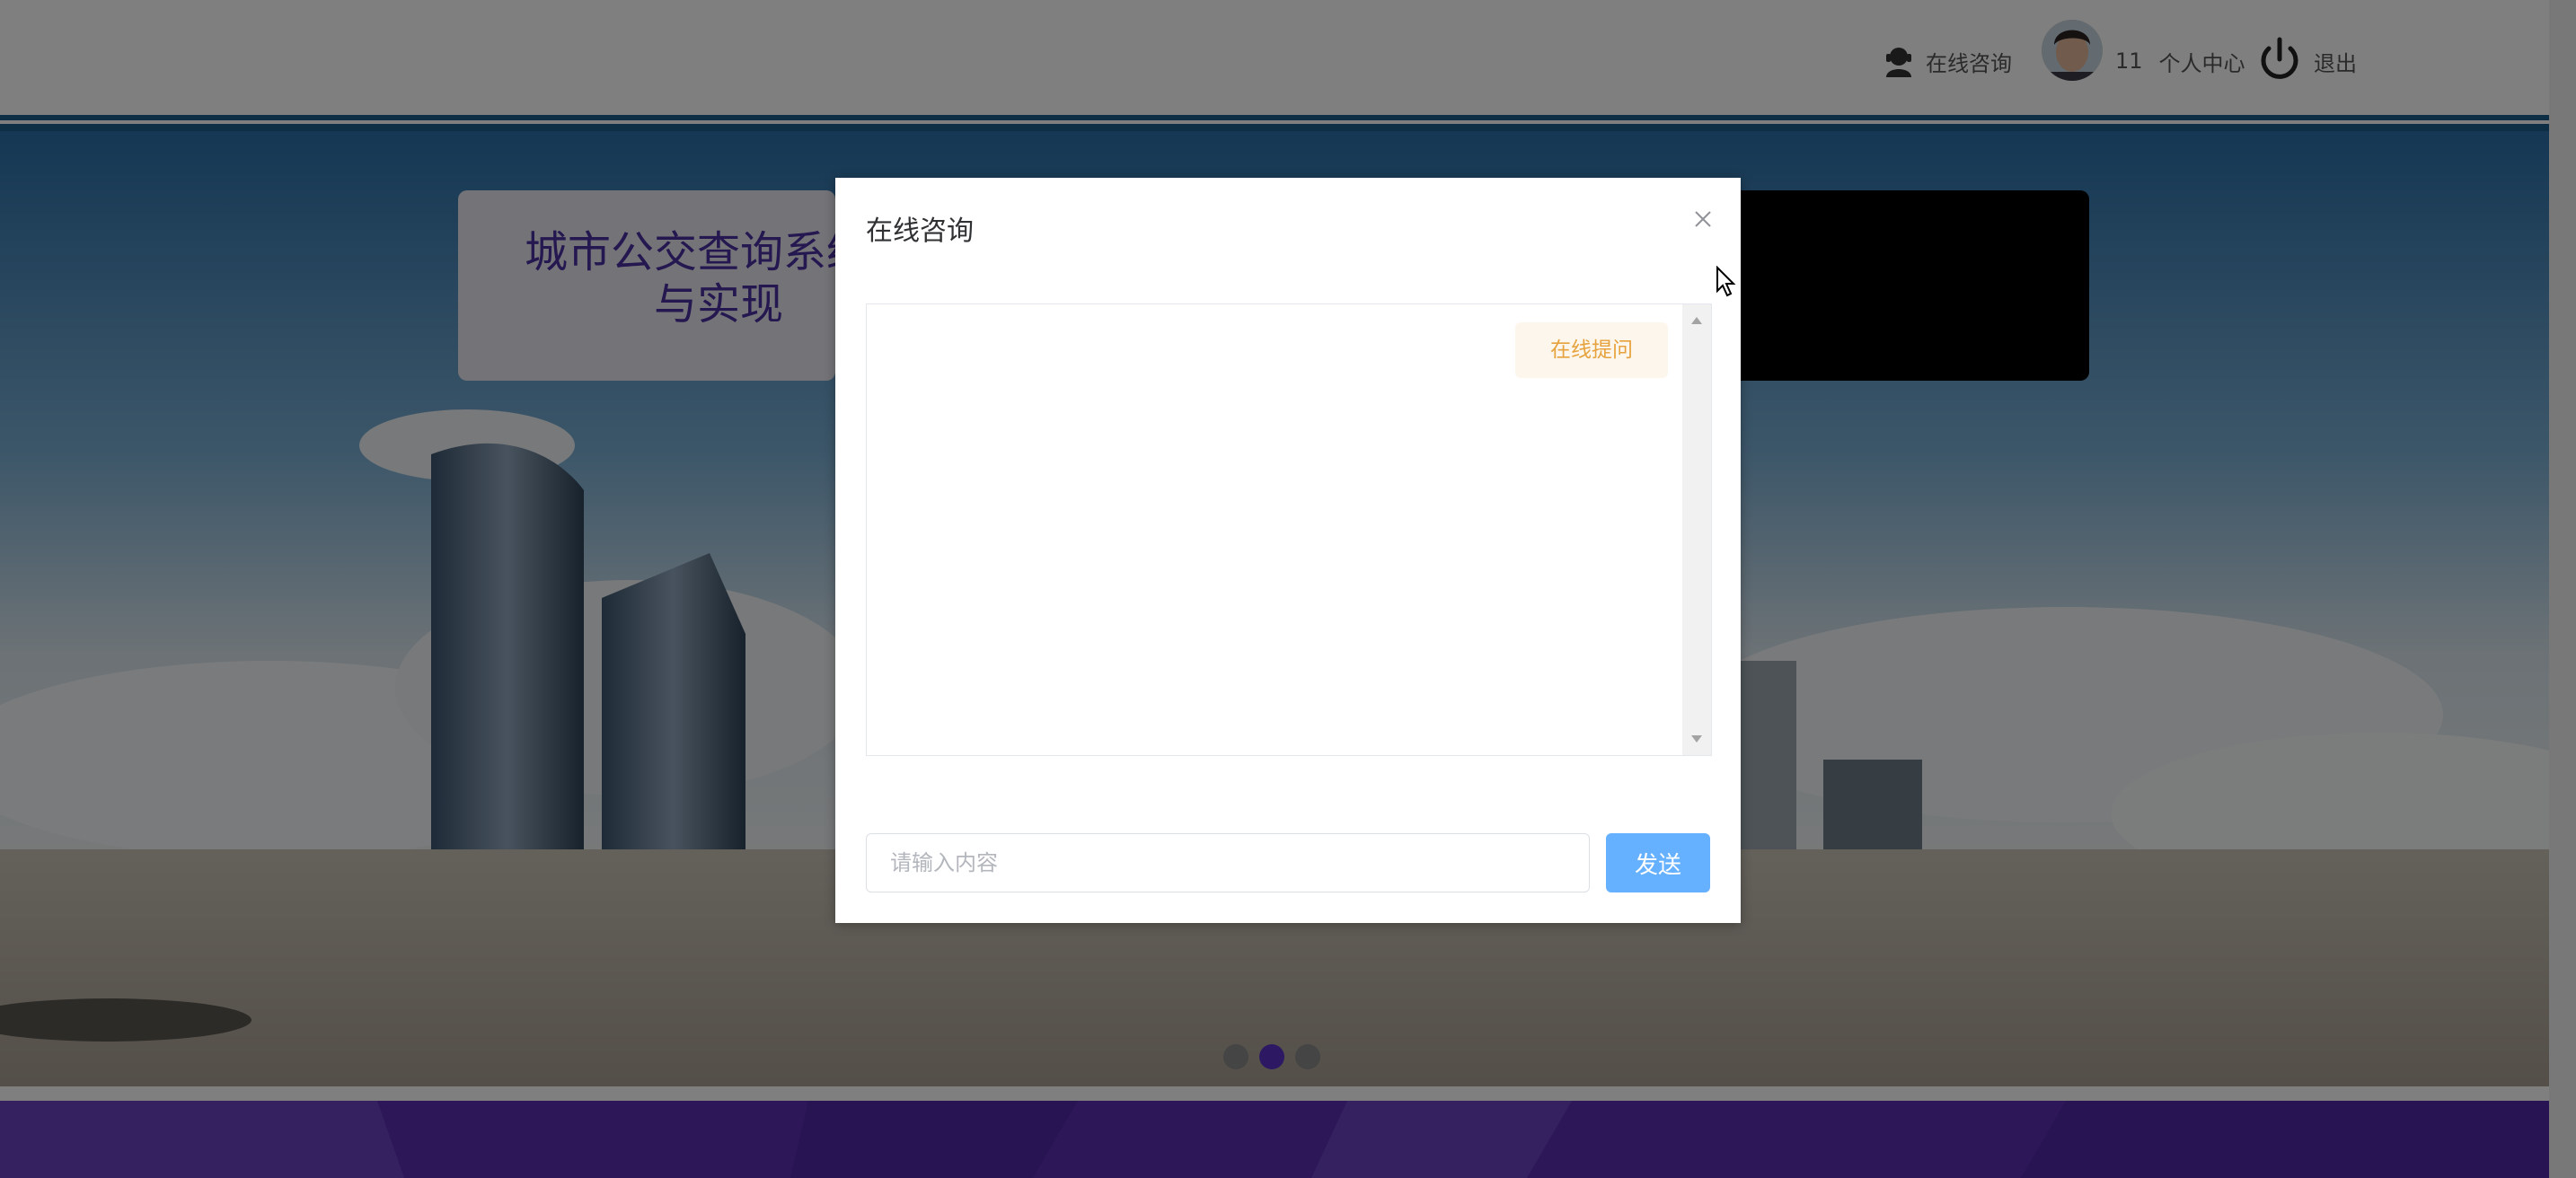 Image resolution: width=2576 pixels, height=1178 pixels. Describe the element at coordinates (1696, 320) in the screenshot. I see `scroll-up-arrow-icon` at that location.